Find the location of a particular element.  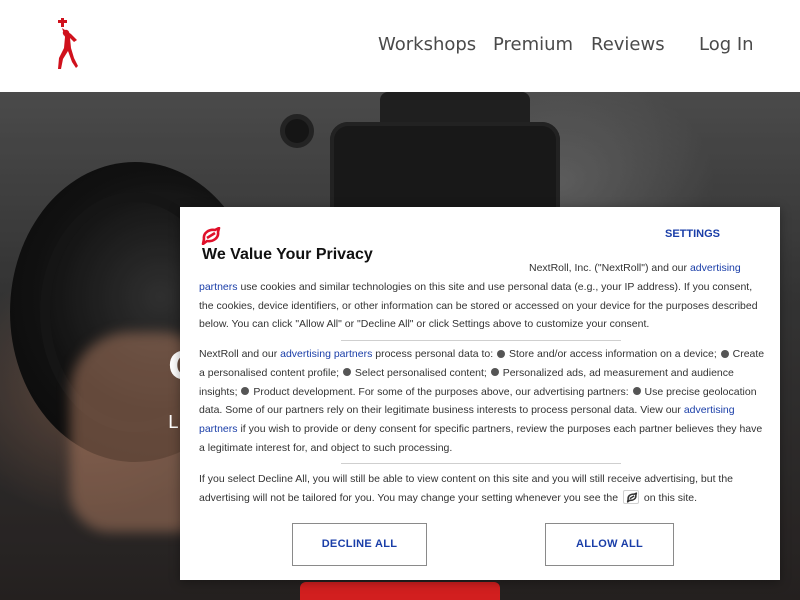

nav-workshops: Workshops is located at coordinates (427, 44).